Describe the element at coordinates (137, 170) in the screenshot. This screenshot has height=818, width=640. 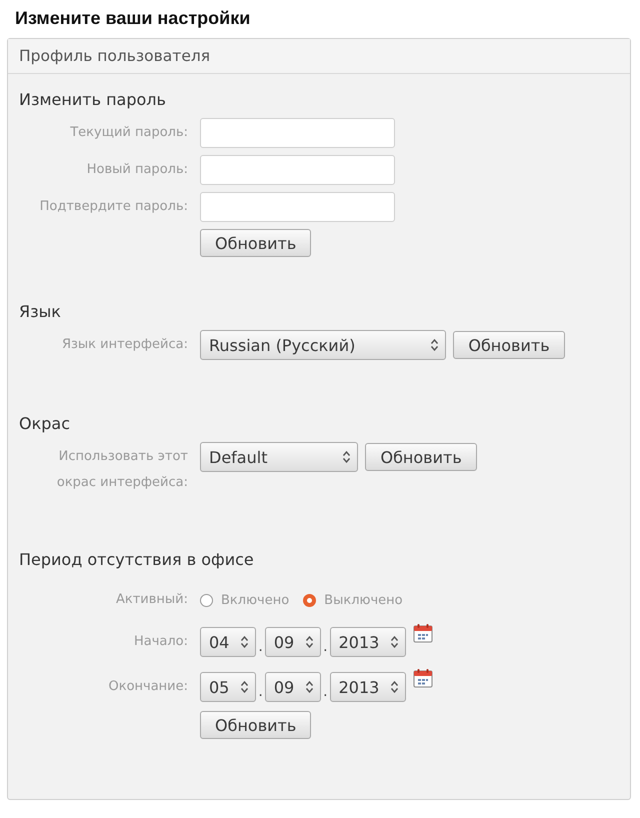
I see `field-label: Новый пароль:` at that location.